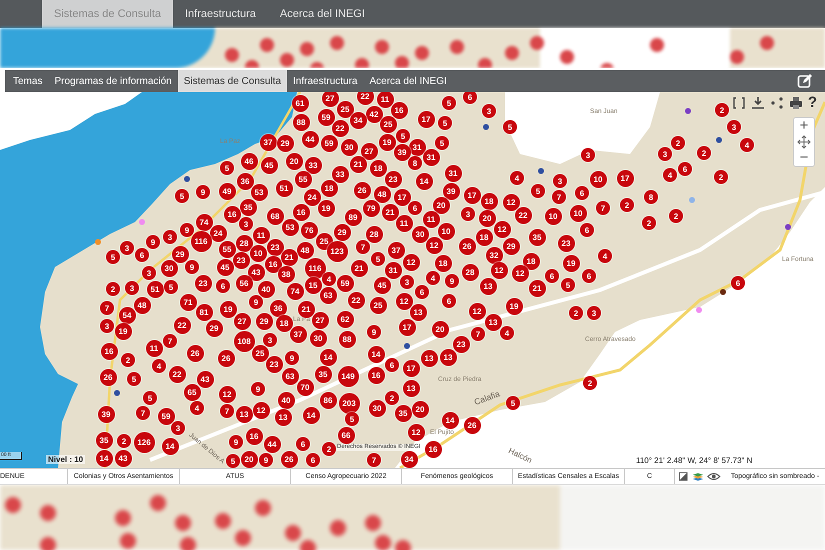  I want to click on cluster-marker: 6, so click(470, 98).